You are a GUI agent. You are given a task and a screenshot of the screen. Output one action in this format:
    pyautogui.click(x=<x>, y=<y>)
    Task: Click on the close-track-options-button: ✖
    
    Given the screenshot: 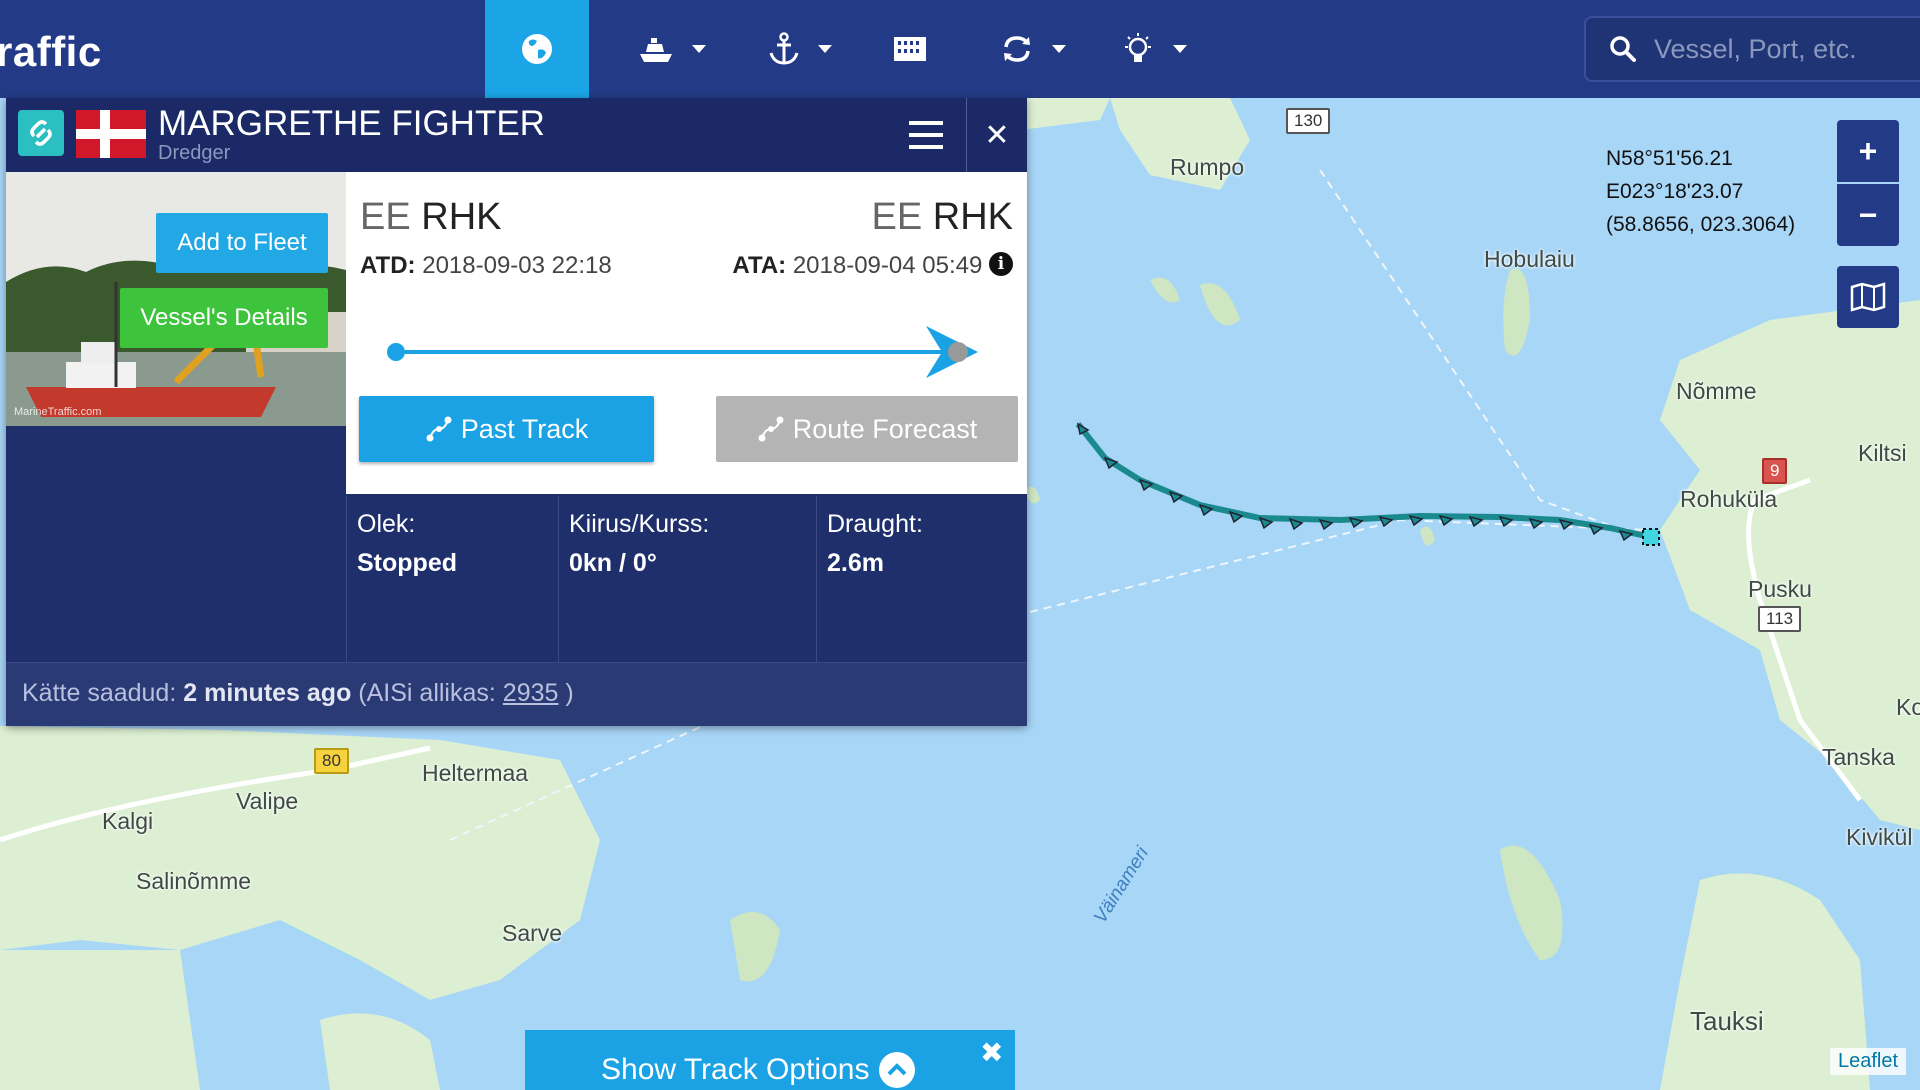 What is the action you would take?
    pyautogui.click(x=991, y=1052)
    